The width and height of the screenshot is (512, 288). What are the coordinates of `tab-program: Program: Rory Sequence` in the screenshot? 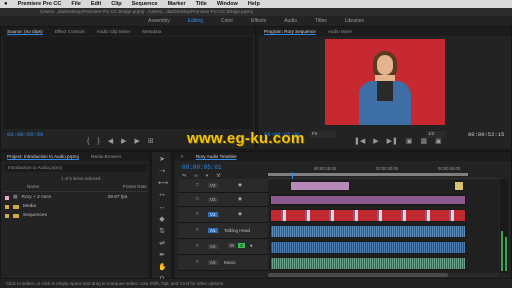 It's located at (290, 31).